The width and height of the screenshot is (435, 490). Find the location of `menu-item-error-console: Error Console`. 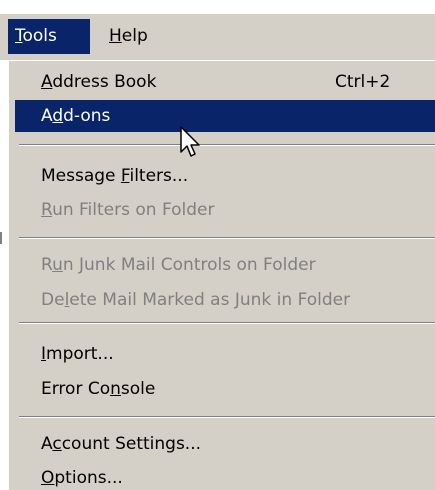

menu-item-error-console: Error Console is located at coordinates (225, 389).